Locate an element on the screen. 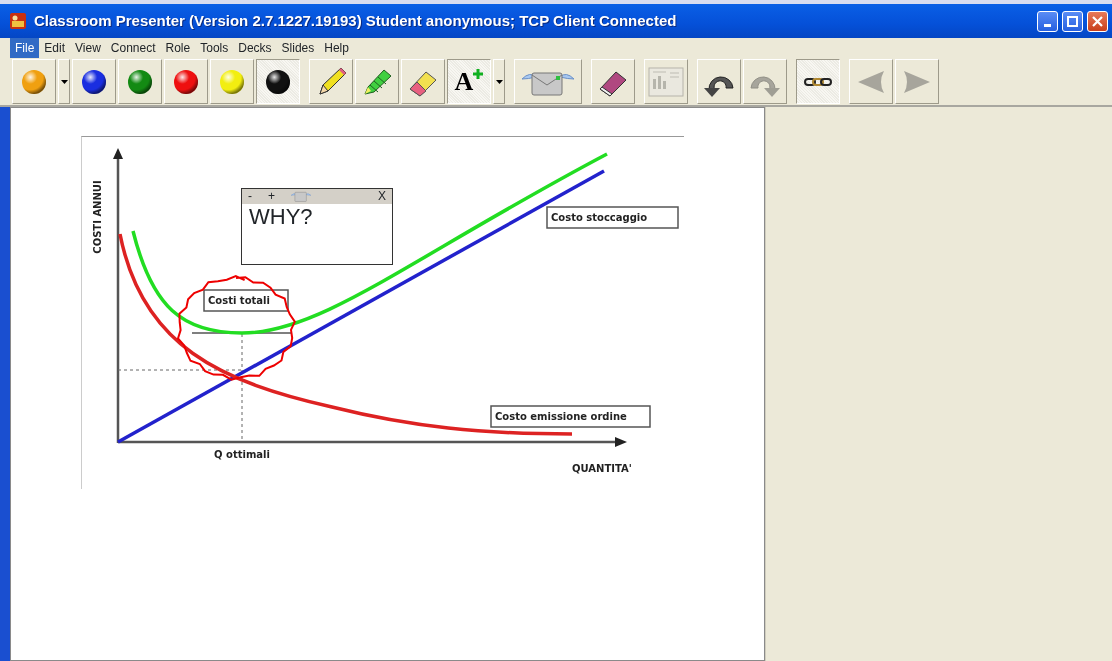  menu-item: Edit is located at coordinates (55, 47).